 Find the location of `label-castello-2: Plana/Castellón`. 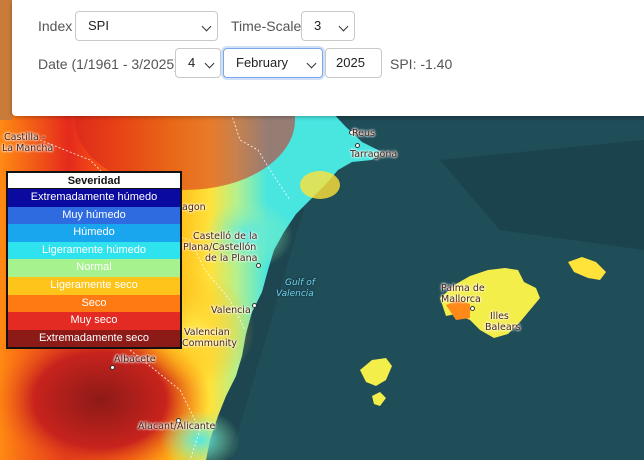

label-castello-2: Plana/Castellón is located at coordinates (220, 247).